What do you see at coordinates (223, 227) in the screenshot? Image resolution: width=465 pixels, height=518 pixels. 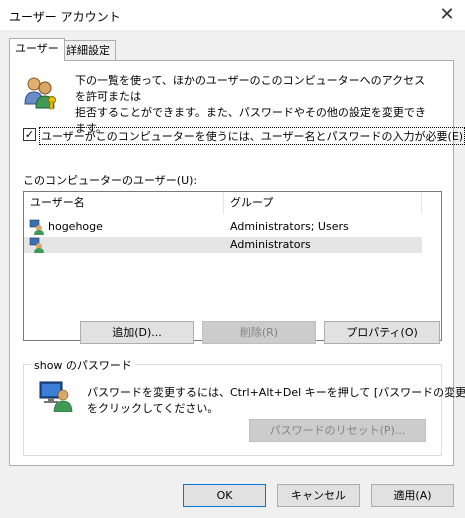 I see `table-row: hogehoge Administrators; Users` at bounding box center [223, 227].